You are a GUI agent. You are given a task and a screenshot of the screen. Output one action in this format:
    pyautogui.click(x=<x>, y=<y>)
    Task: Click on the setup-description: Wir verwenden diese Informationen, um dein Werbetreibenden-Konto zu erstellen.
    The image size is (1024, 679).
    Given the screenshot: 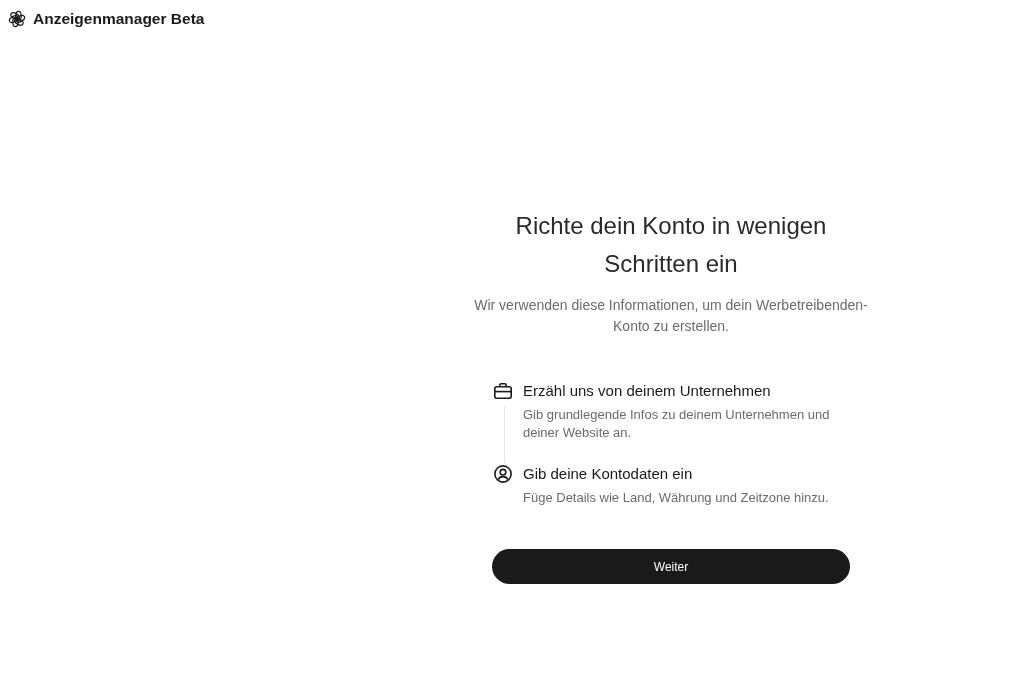 What is the action you would take?
    pyautogui.click(x=671, y=316)
    